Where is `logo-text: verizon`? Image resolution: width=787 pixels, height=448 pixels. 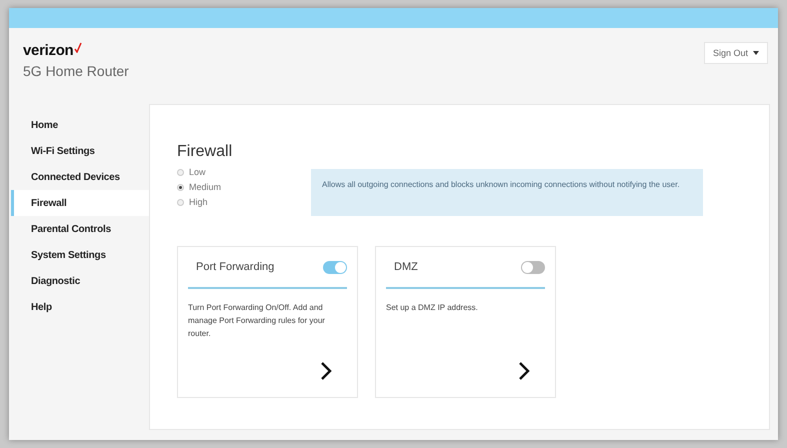
logo-text: verizon is located at coordinates (48, 50).